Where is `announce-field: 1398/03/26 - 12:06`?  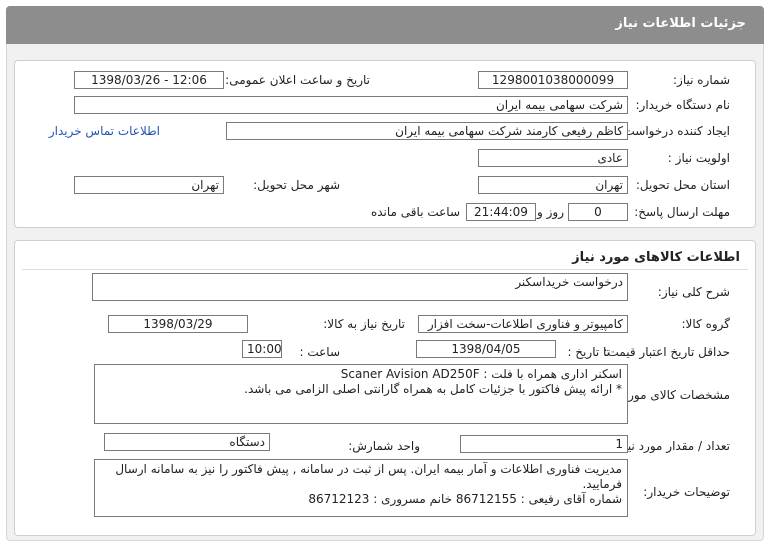 announce-field: 1398/03/26 - 12:06 is located at coordinates (149, 80).